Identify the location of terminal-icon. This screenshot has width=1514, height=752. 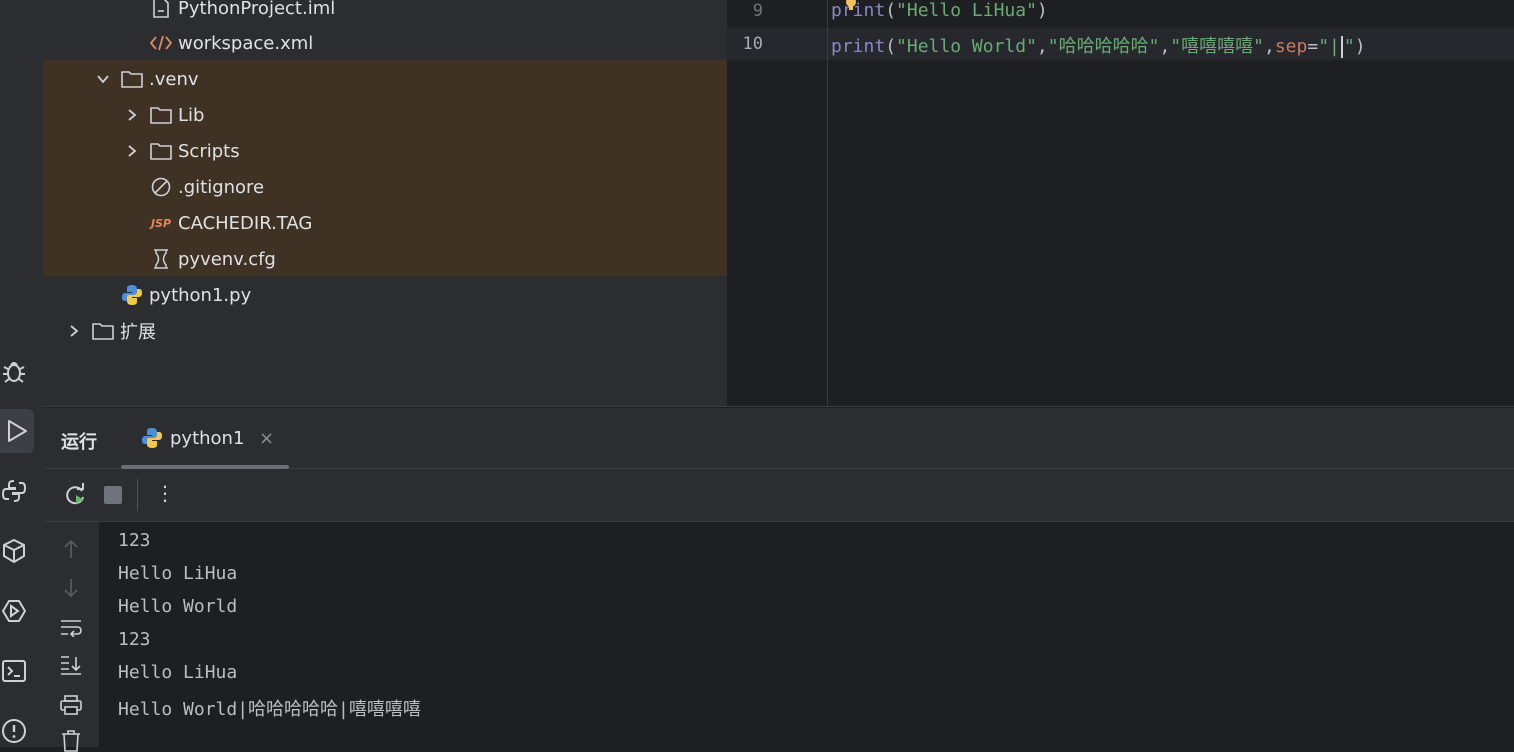
(14, 671).